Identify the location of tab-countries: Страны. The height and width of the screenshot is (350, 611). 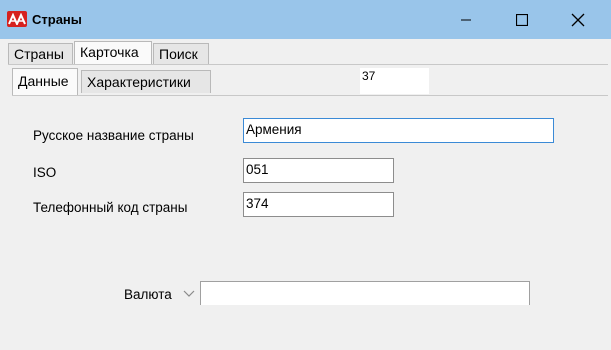
(40, 53).